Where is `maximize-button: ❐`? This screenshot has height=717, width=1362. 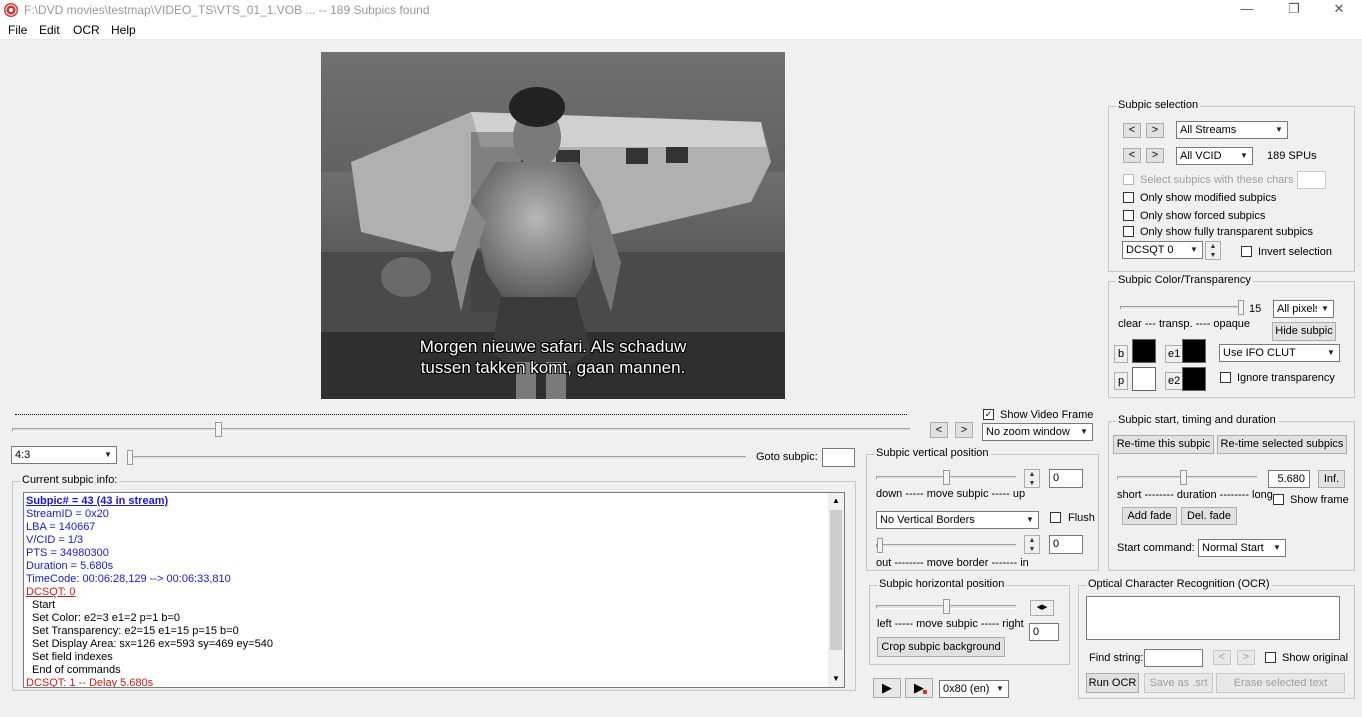
maximize-button: ❐ is located at coordinates (1294, 10).